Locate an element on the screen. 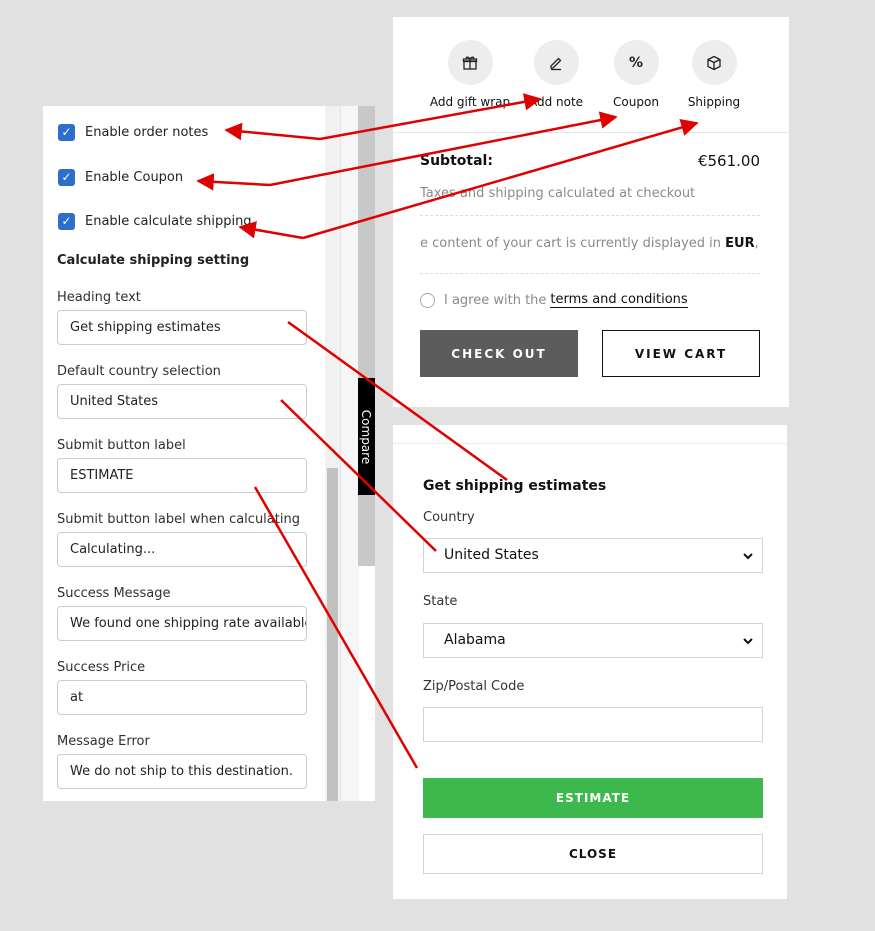 This screenshot has height=931, width=875. submit-calculating-label: Submit button label when calculating is located at coordinates (178, 519).